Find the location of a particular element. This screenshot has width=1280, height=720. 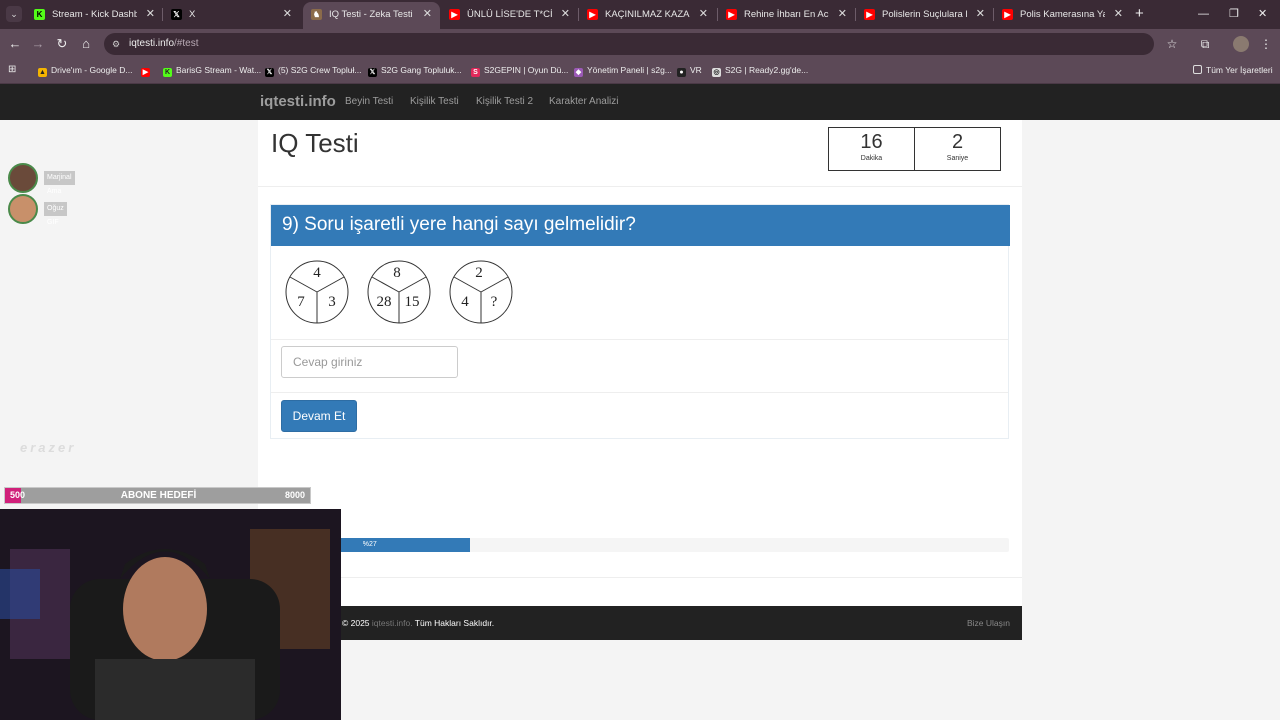

site-brand: iqtesti.info is located at coordinates (298, 102).